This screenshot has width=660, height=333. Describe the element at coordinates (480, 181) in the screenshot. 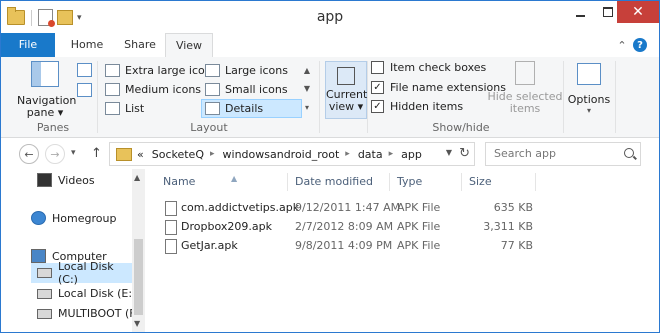

I see `column-header-size: Size` at that location.